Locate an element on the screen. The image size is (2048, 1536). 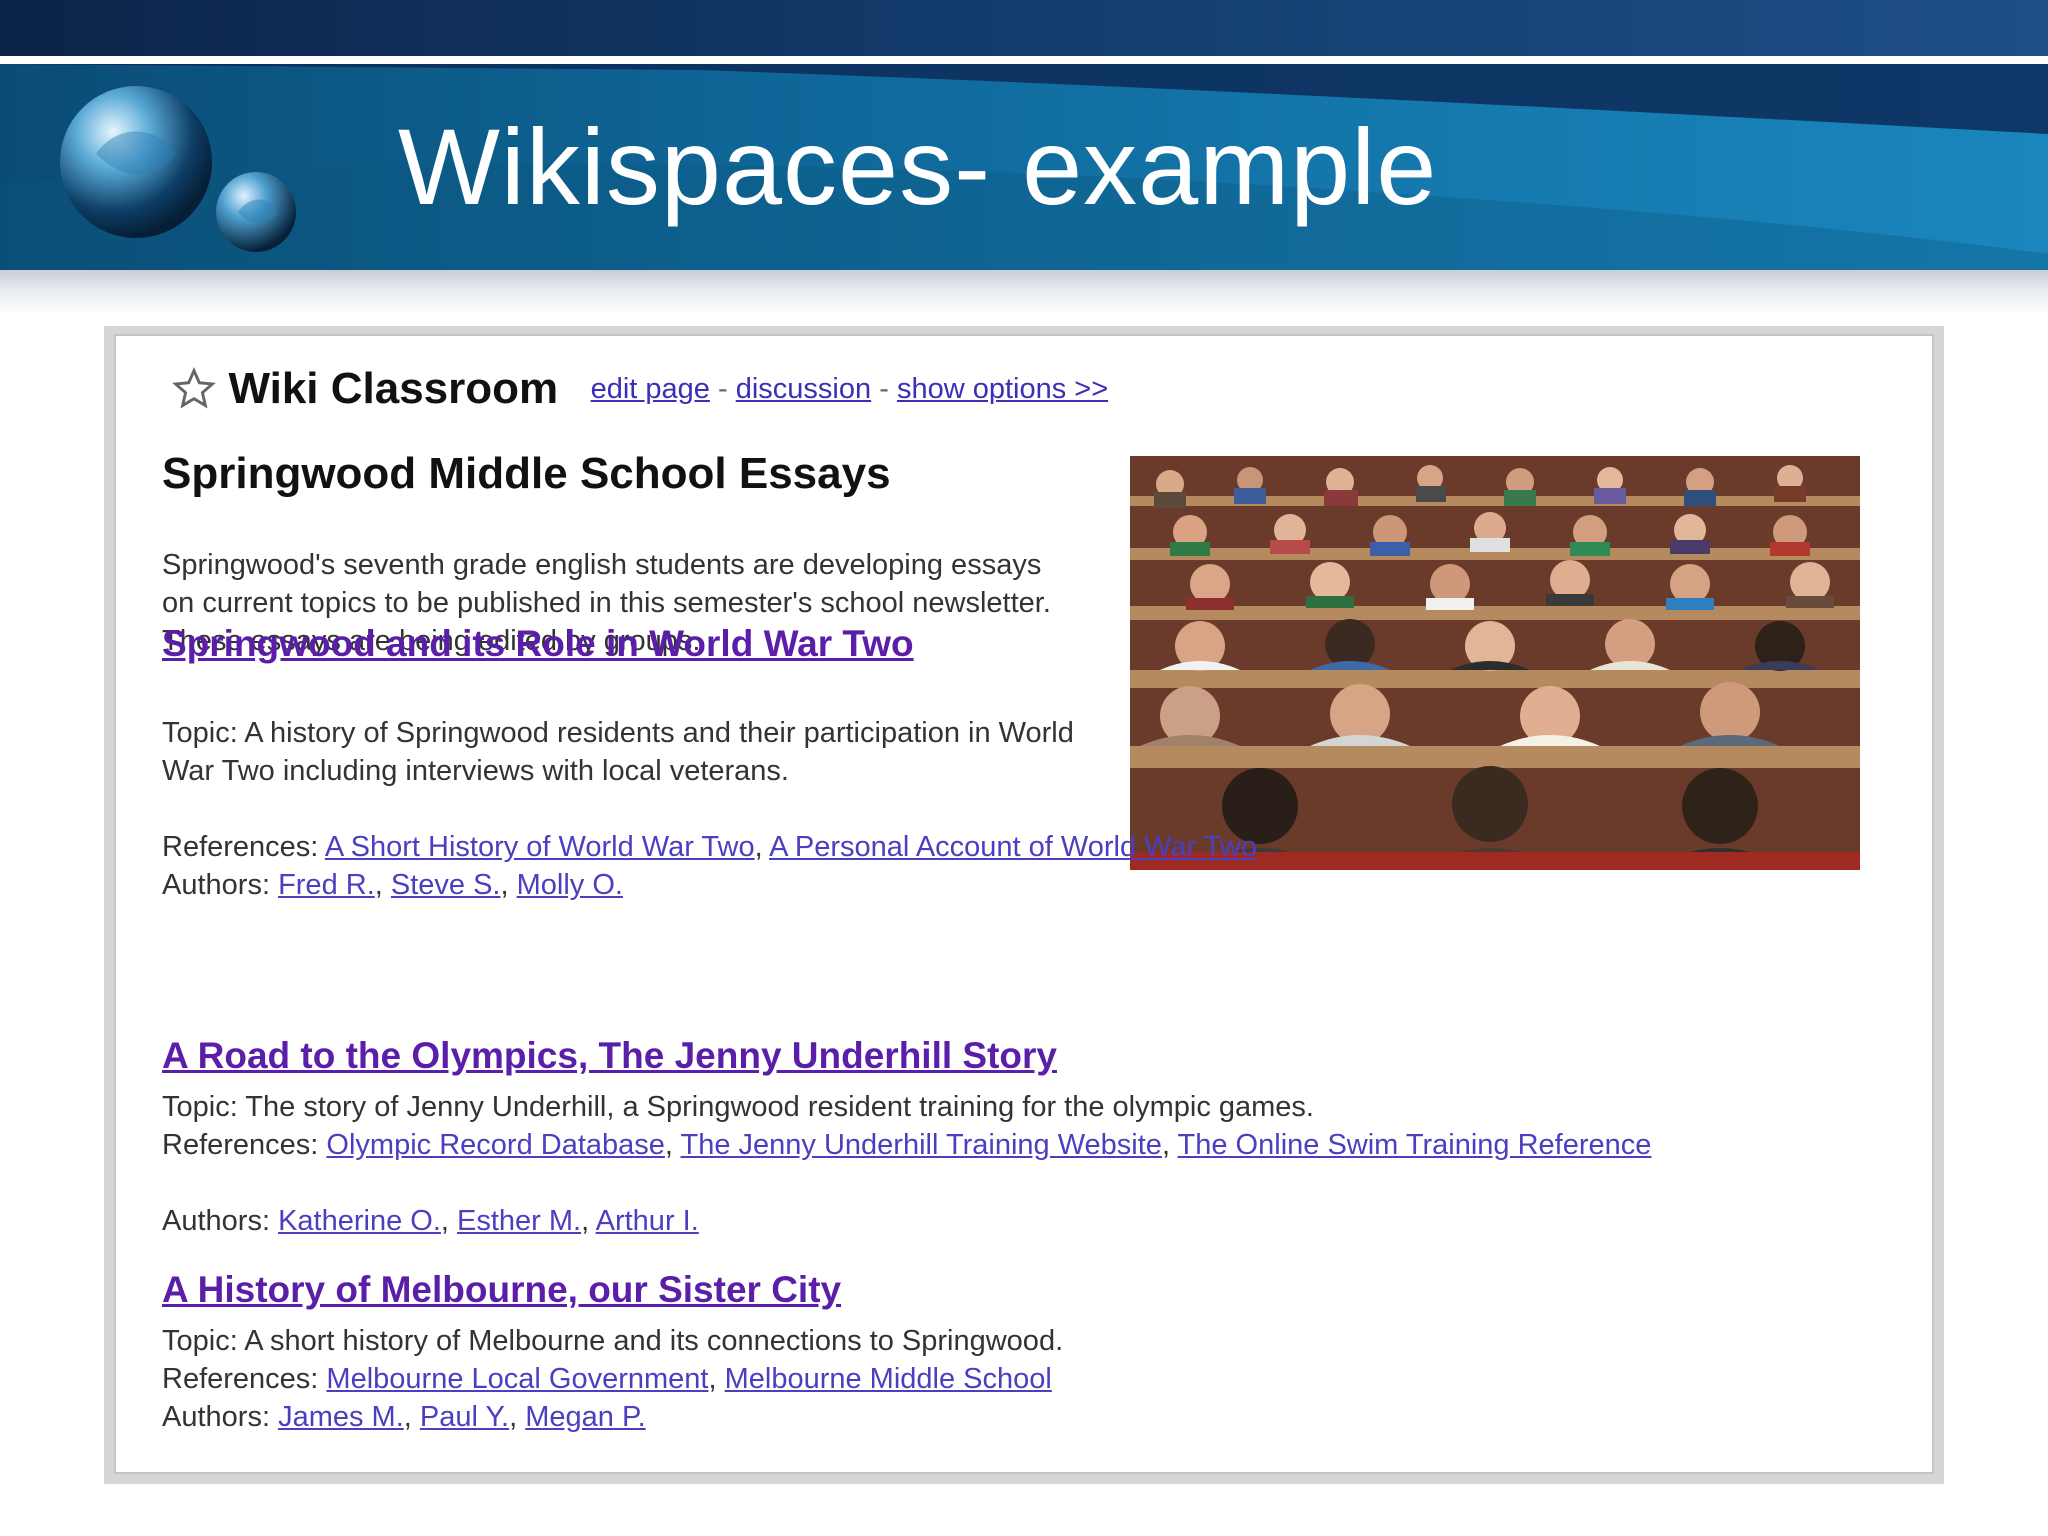
author-link: Molly O. is located at coordinates (570, 885).